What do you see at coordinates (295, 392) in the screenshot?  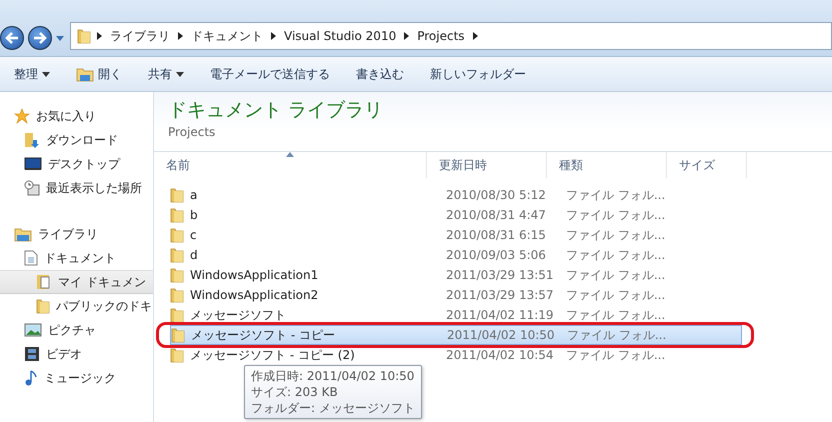 I see `tooltip-line: サイズ: 203 KB` at bounding box center [295, 392].